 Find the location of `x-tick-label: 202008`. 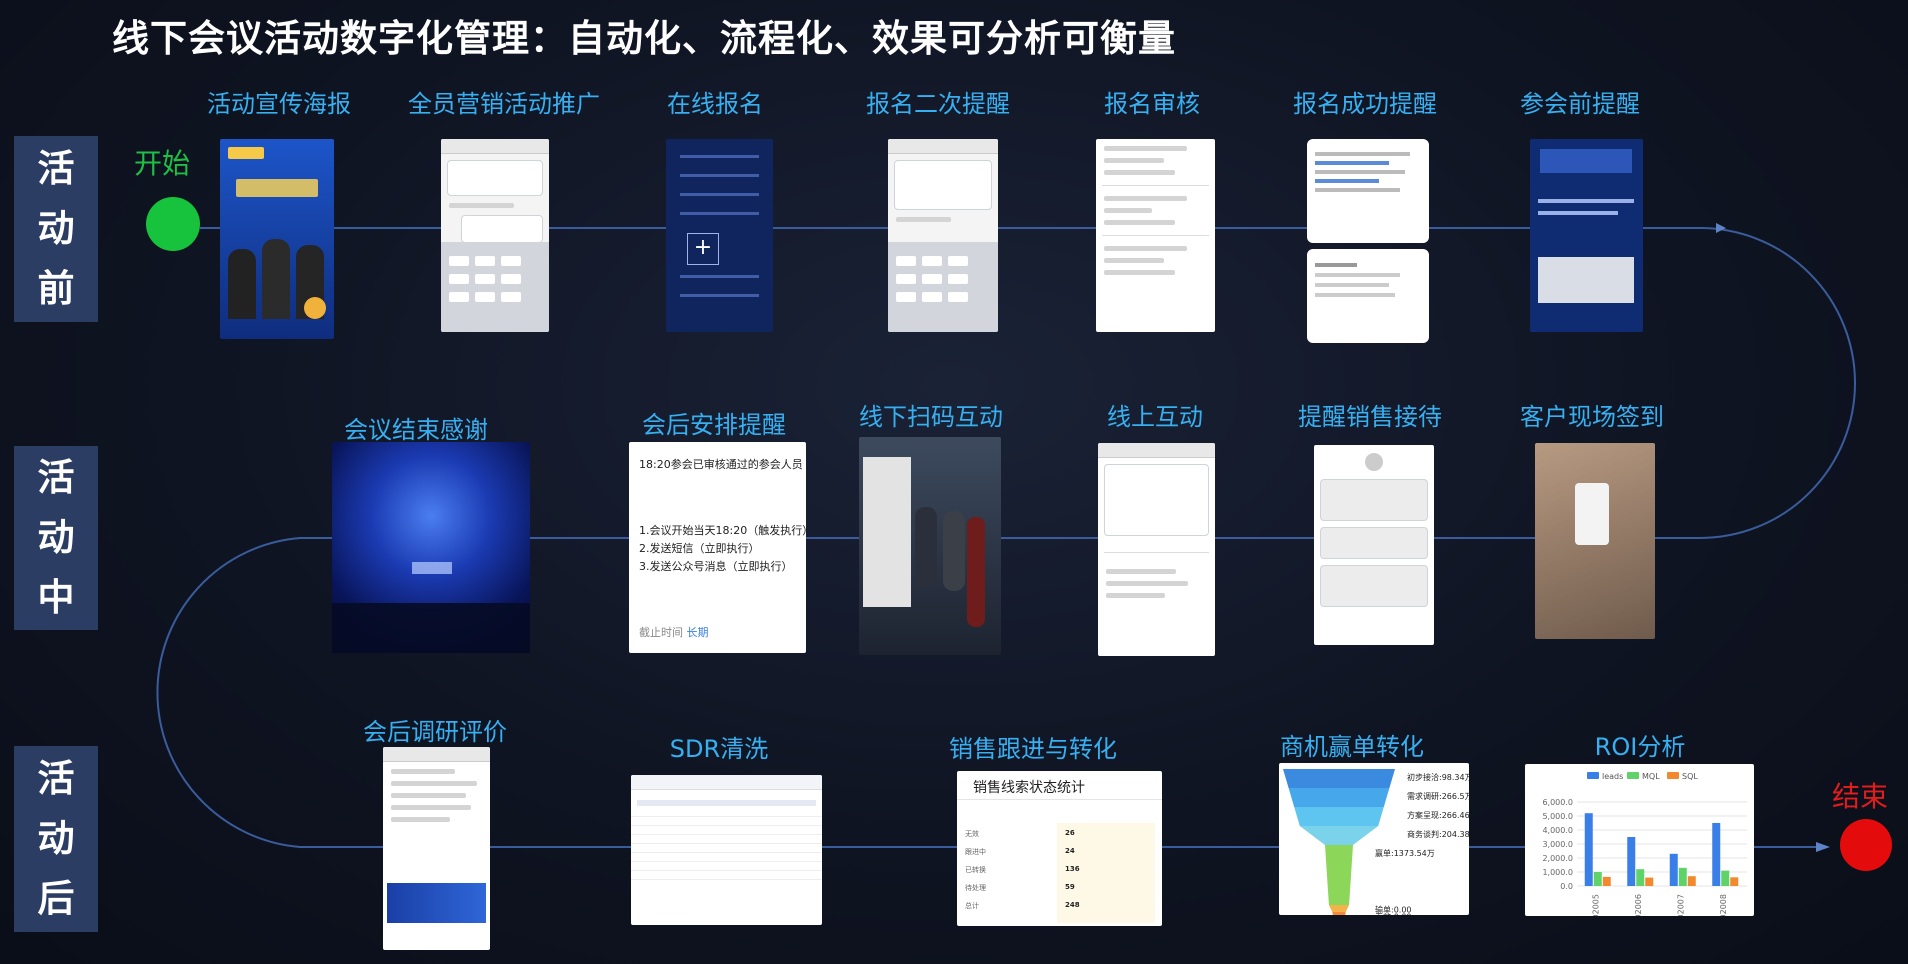

x-tick-label: 202008 is located at coordinates (1723, 905).